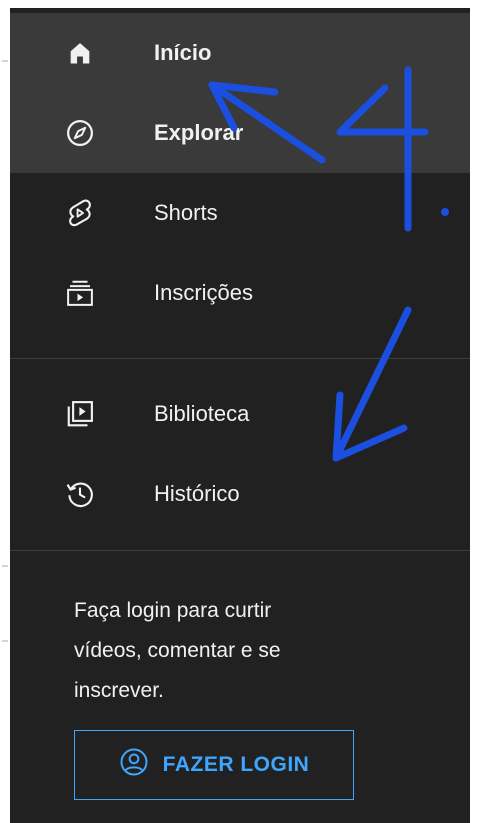 The height and width of the screenshot is (823, 487). I want to click on login-prompt-line: vídeos, comentar e se, so click(177, 650).